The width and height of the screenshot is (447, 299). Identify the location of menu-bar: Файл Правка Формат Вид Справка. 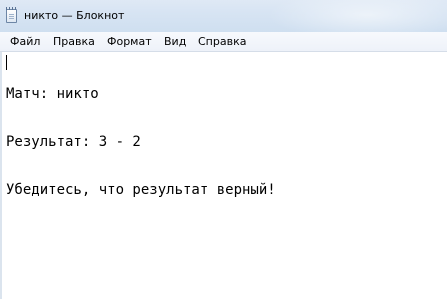
(223, 42).